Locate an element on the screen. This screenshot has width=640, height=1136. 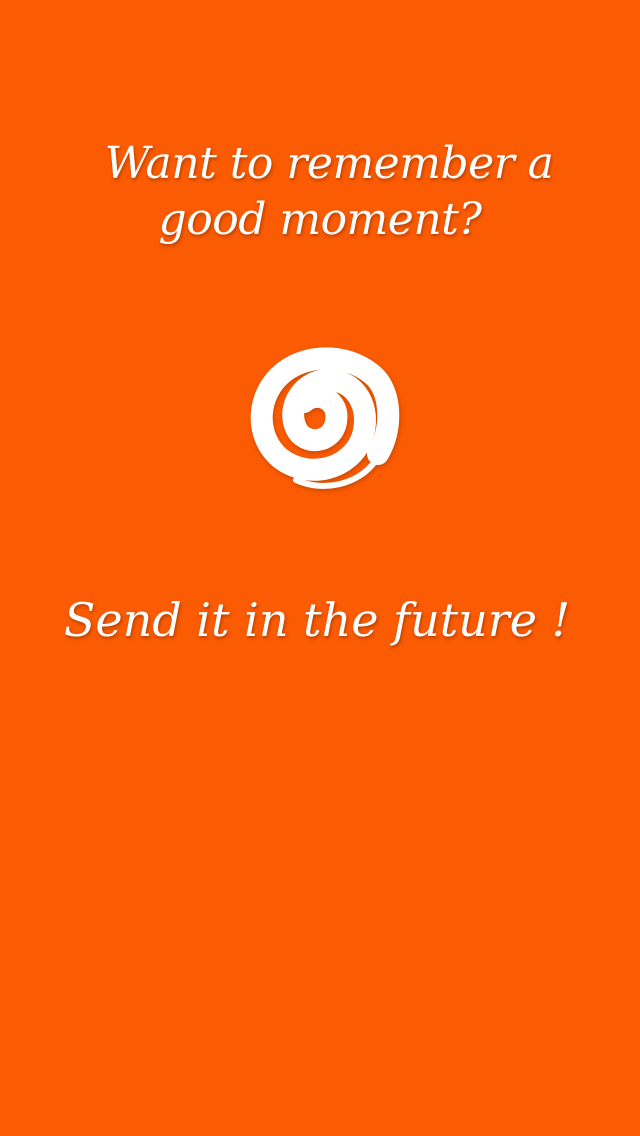
headline-line-2: good moment? is located at coordinates (320, 219).